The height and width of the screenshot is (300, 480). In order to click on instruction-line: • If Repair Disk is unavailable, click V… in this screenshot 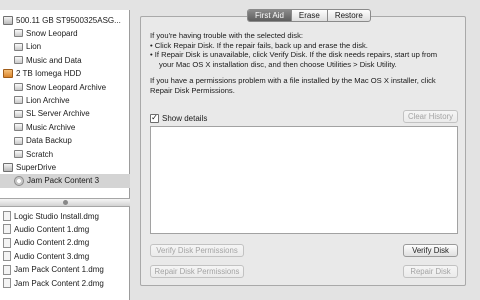, I will do `click(294, 54)`.